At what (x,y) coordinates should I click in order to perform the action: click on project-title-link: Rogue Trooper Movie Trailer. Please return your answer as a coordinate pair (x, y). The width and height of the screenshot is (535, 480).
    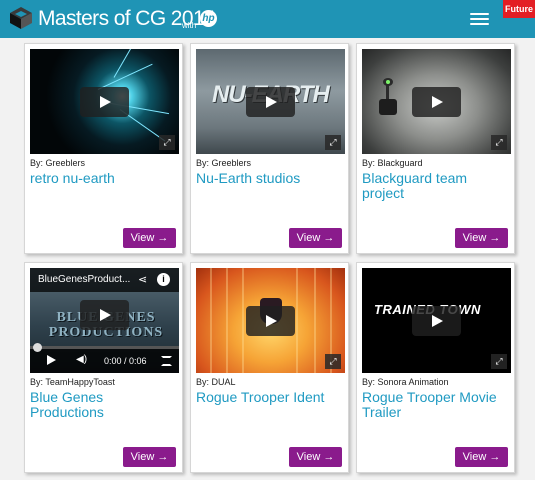
    Looking at the image, I should click on (437, 405).